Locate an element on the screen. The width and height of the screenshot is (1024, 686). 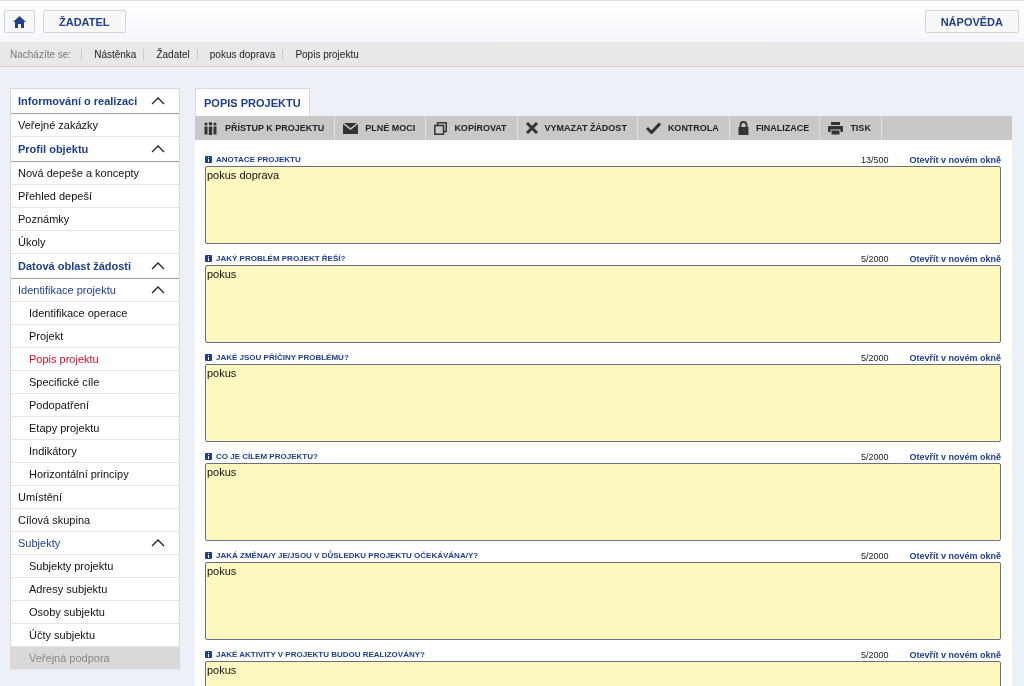
sidebar-item: Podopatření is located at coordinates (95, 405).